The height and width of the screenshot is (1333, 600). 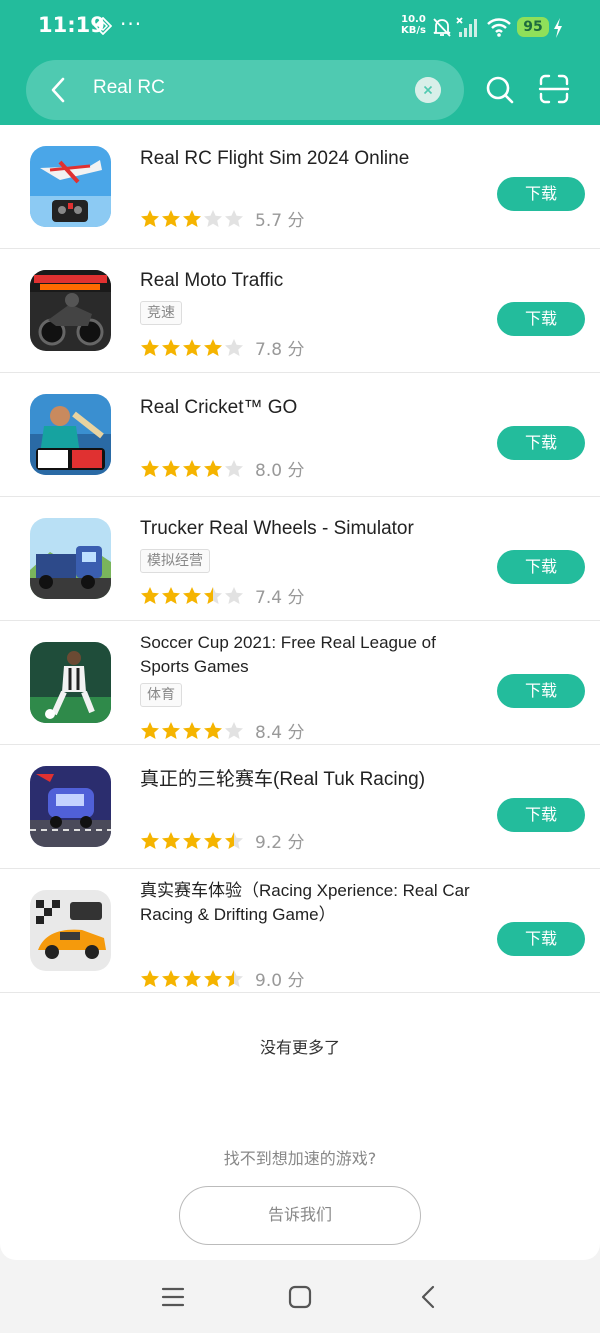 I want to click on score: 9.0 分, so click(x=280, y=981).